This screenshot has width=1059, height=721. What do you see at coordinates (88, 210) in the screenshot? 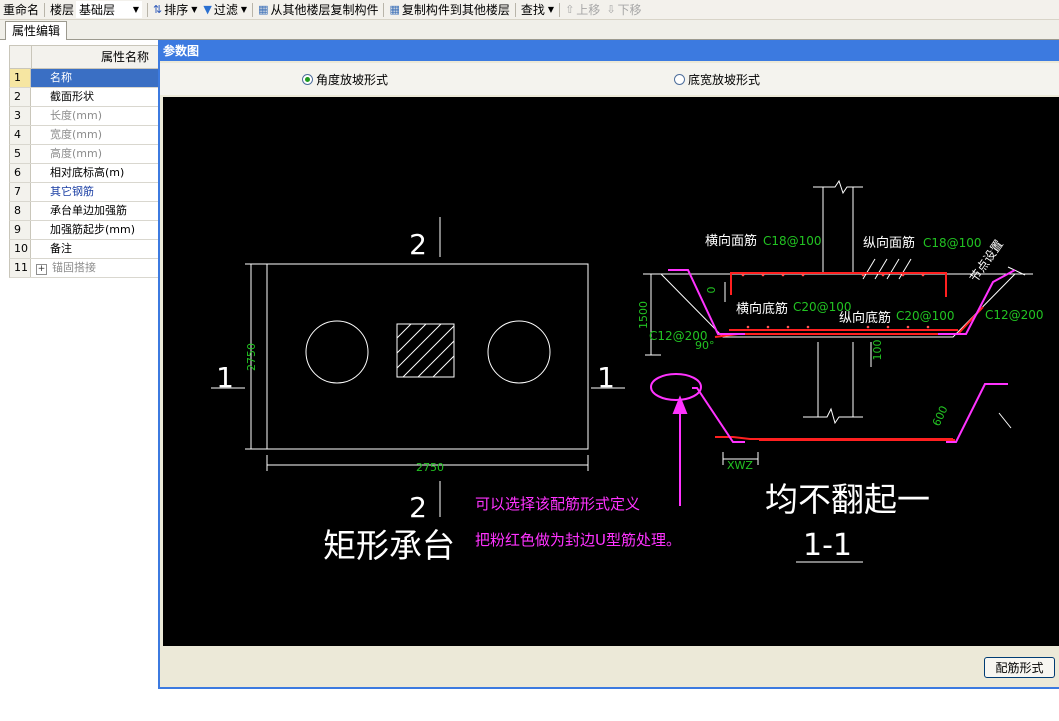
I see `property-label: 承台单边加强筋` at bounding box center [88, 210].